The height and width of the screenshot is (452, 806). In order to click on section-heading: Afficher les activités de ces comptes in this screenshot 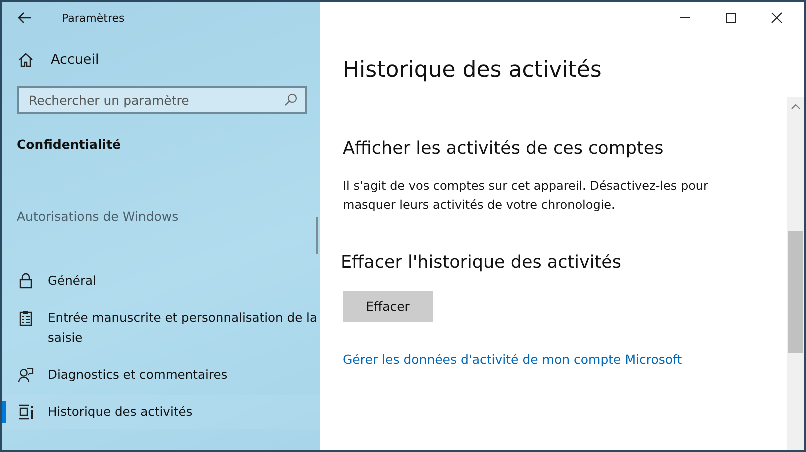, I will do `click(504, 149)`.